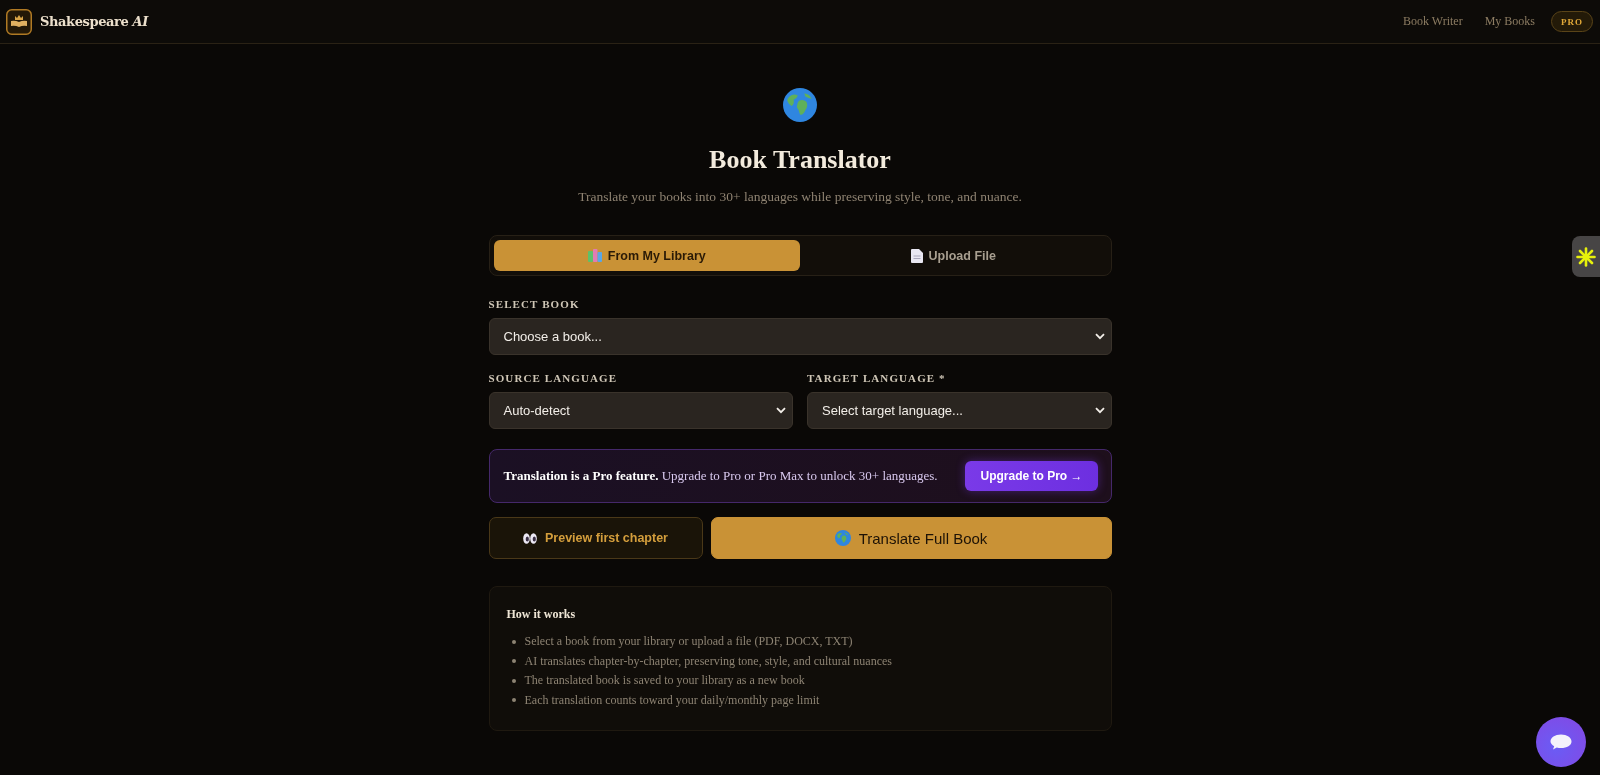 This screenshot has height=775, width=1600. I want to click on speech-bubble-icon, so click(1561, 742).